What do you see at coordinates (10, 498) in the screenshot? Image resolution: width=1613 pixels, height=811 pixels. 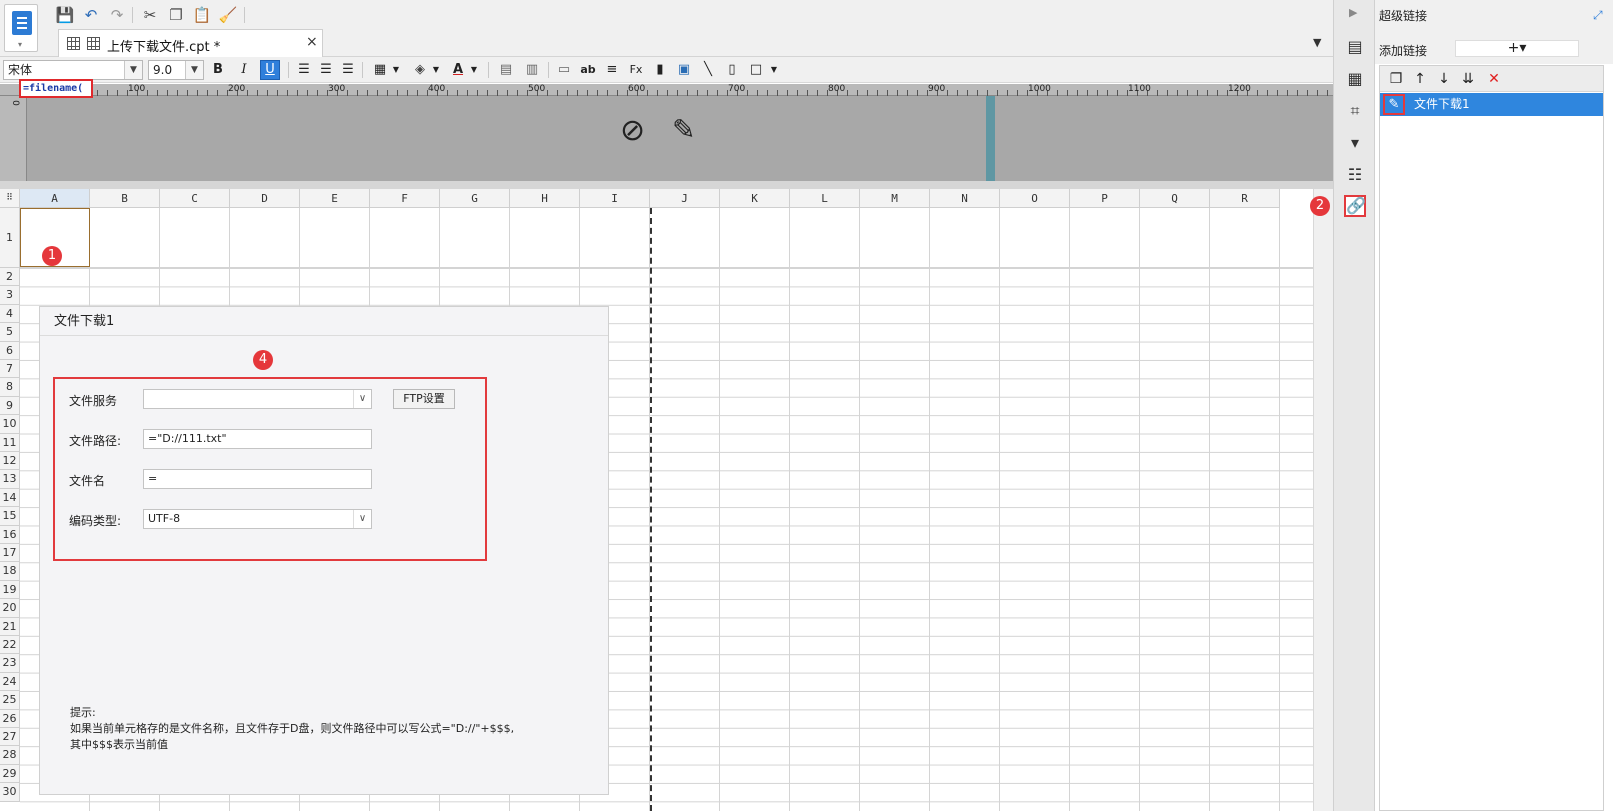 I see `row-header: 14` at bounding box center [10, 498].